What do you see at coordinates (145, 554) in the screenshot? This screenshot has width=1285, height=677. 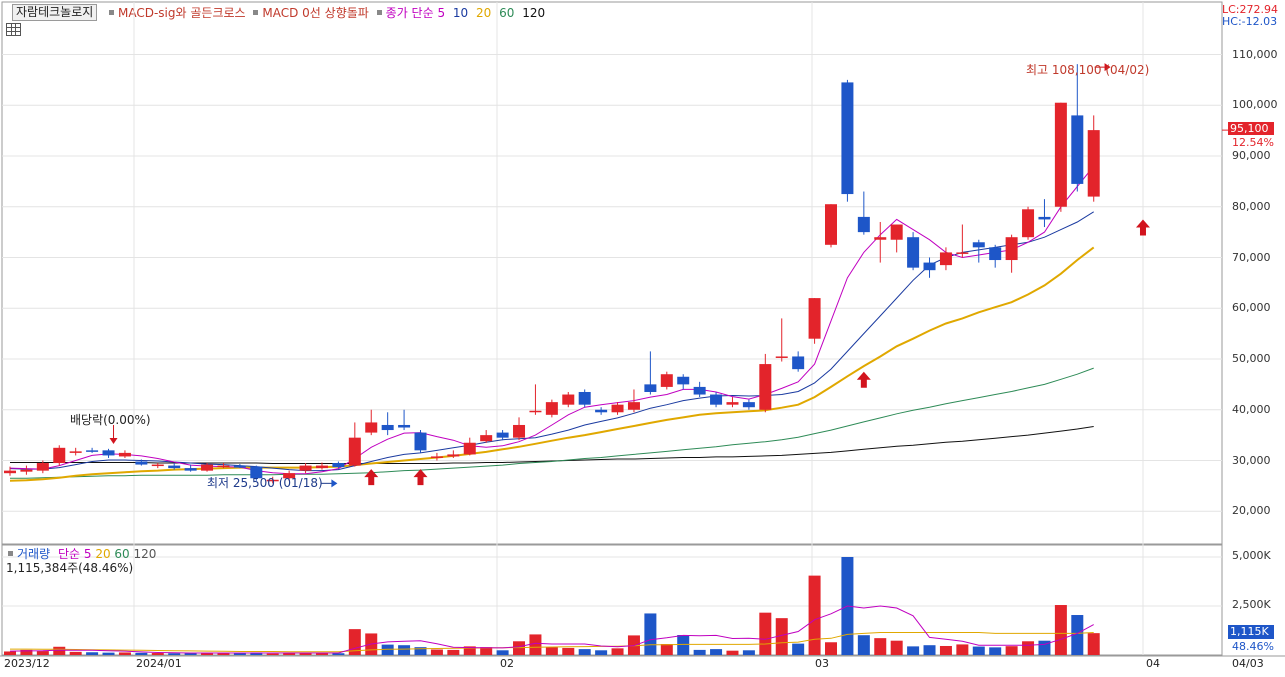 I see `volume-ma120-label: 120` at bounding box center [145, 554].